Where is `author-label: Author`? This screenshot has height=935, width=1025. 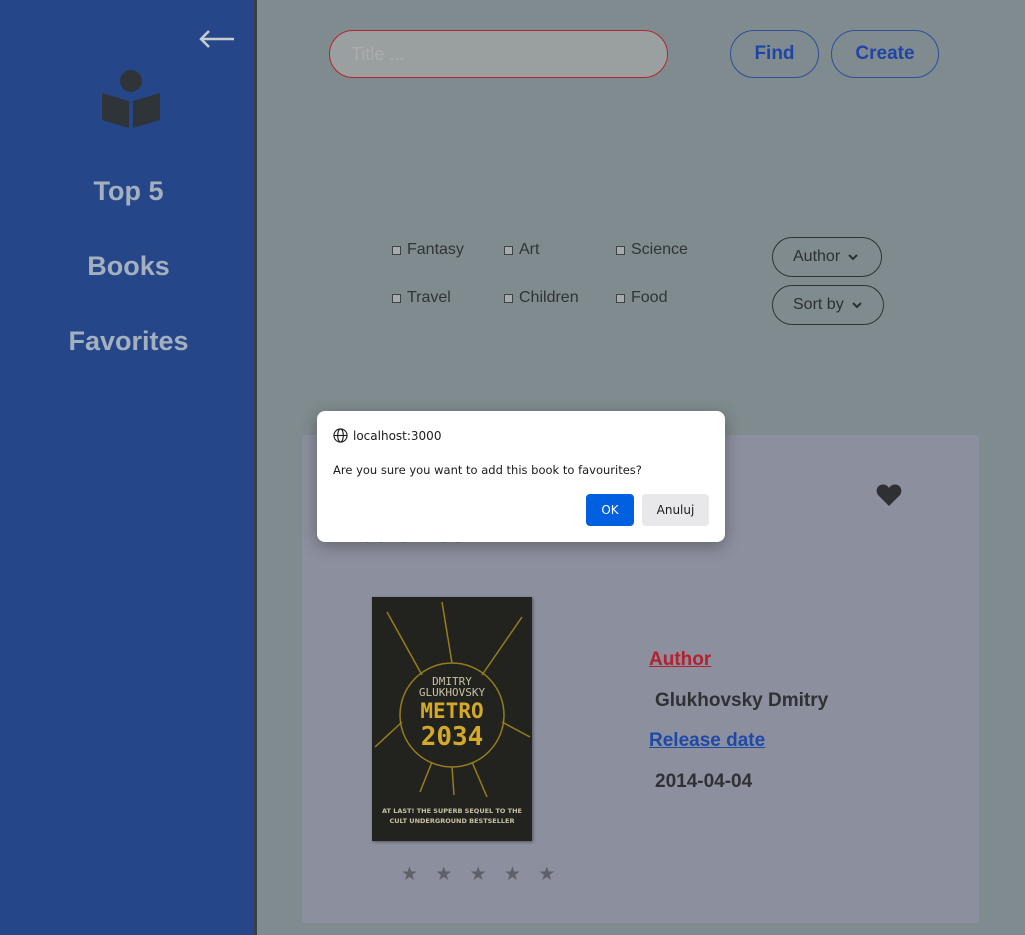
author-label: Author is located at coordinates (680, 660).